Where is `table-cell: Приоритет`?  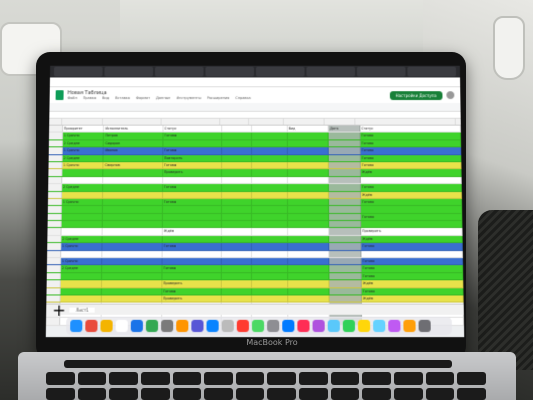 table-cell: Приоритет is located at coordinates (83, 129).